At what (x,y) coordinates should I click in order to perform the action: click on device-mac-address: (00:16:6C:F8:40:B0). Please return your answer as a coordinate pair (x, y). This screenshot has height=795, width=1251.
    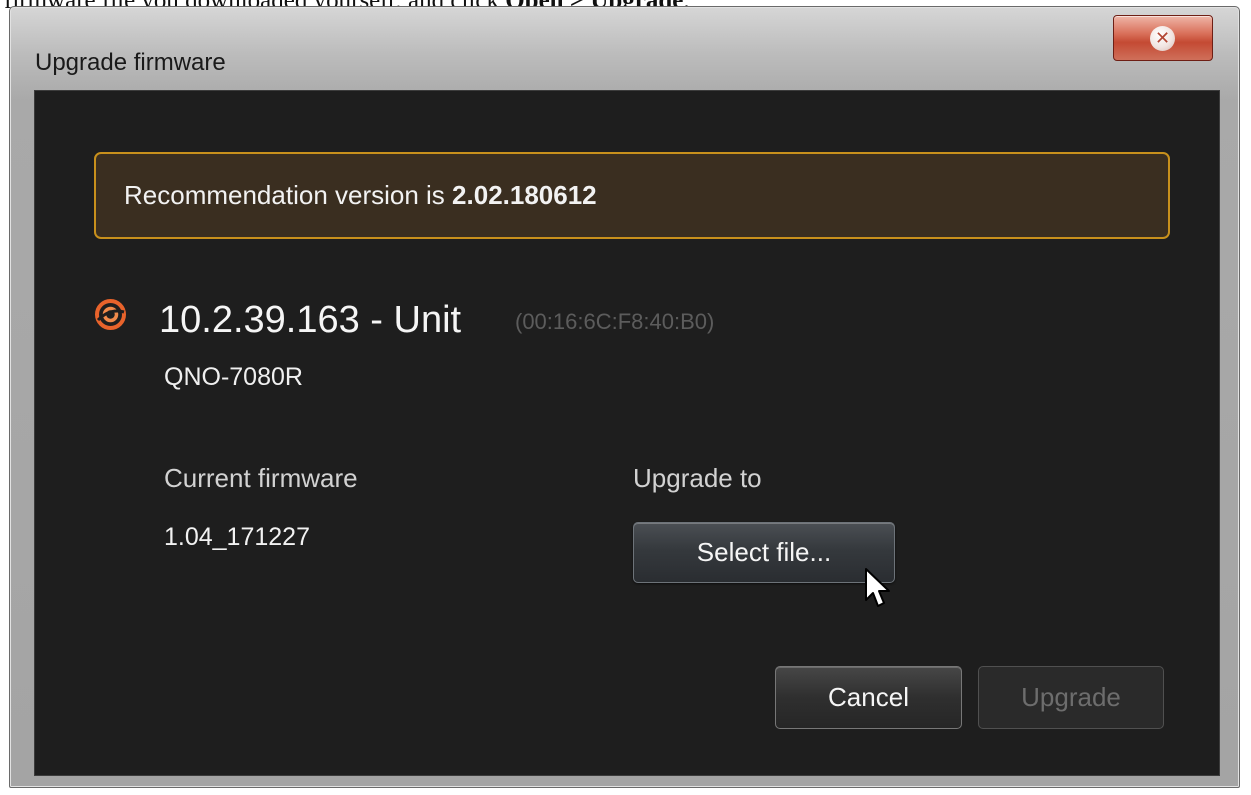
    Looking at the image, I should click on (615, 321).